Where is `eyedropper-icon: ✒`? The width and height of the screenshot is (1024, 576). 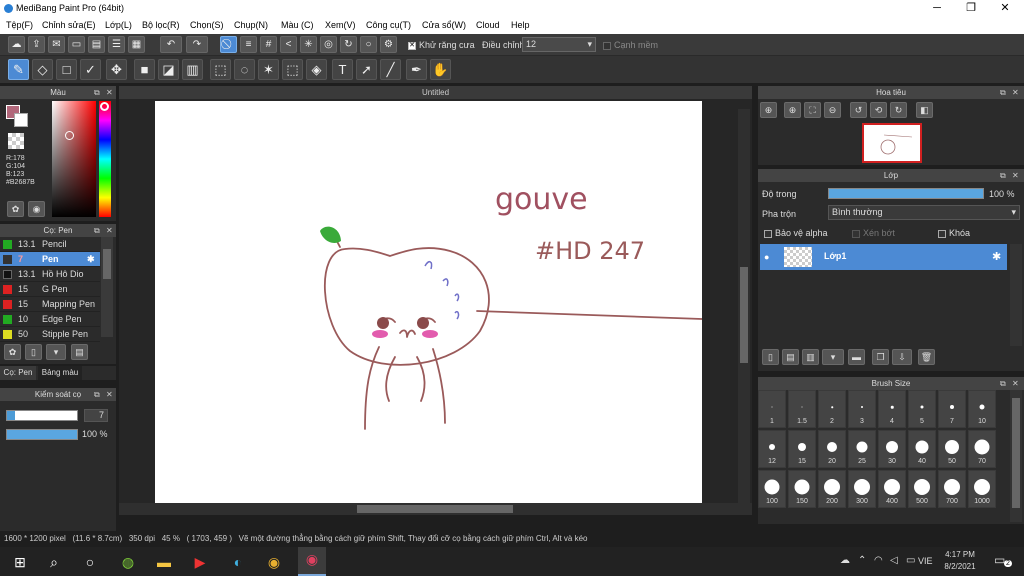 eyedropper-icon: ✒ is located at coordinates (416, 69).